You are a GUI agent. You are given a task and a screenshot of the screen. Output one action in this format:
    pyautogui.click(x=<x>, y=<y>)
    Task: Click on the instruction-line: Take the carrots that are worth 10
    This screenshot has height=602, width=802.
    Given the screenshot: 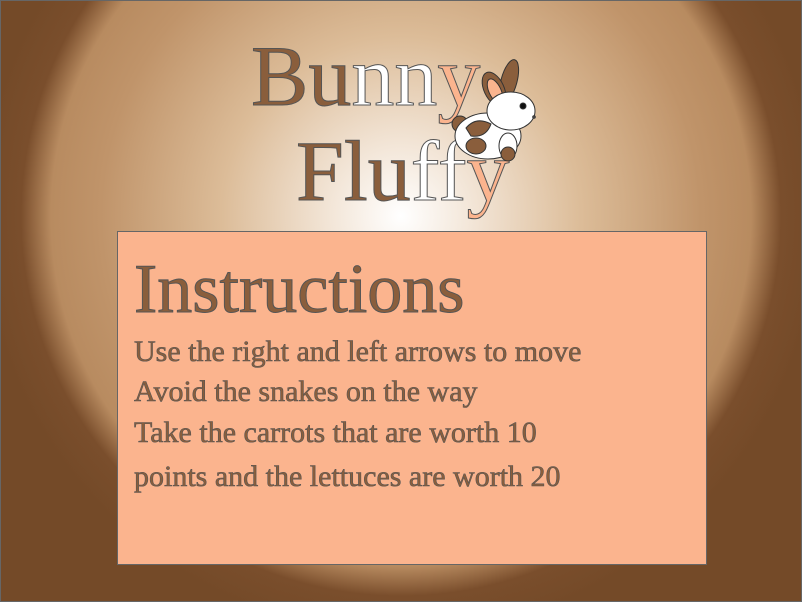 What is the action you would take?
    pyautogui.click(x=335, y=433)
    